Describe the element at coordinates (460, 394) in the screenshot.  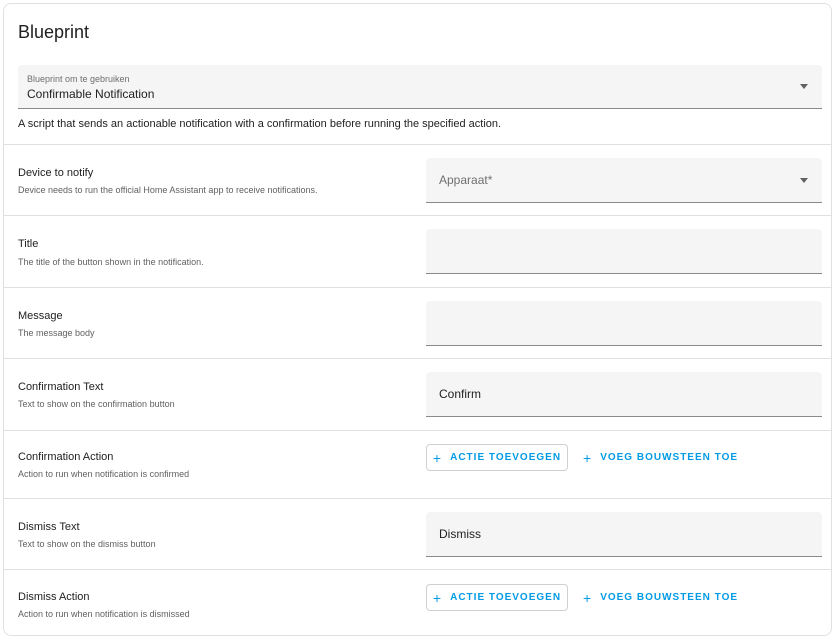
I see `confirmation-text-value: Confirm` at that location.